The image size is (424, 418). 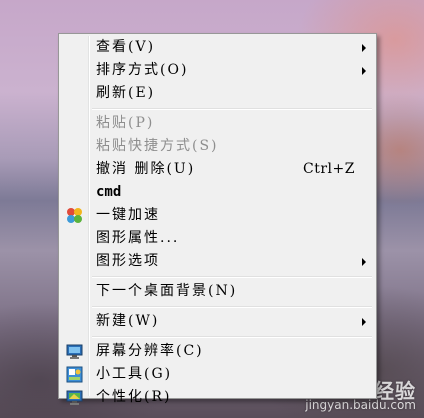 What do you see at coordinates (126, 93) in the screenshot?
I see `menu-item-refresh-label: 刷新(E)` at bounding box center [126, 93].